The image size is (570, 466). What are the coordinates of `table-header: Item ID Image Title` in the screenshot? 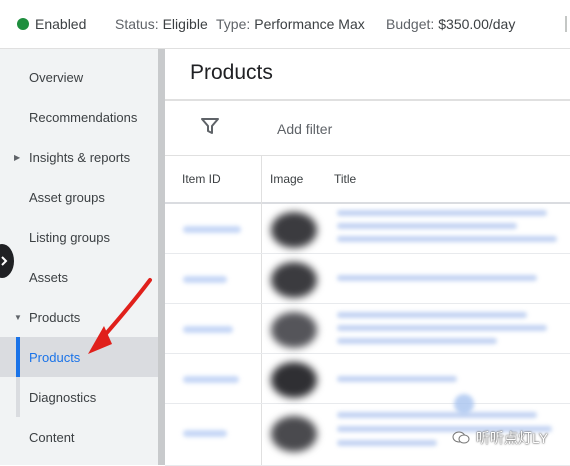 It's located at (367, 180).